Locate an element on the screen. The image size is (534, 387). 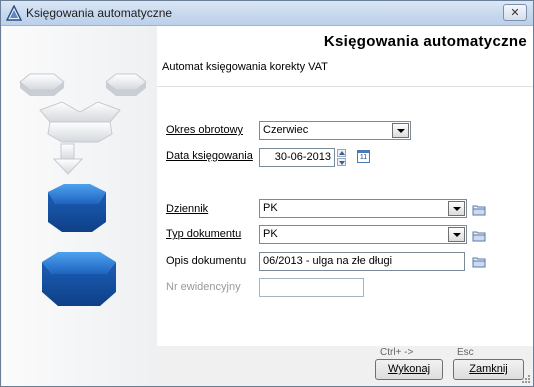
triangle-app-icon is located at coordinates (14, 13).